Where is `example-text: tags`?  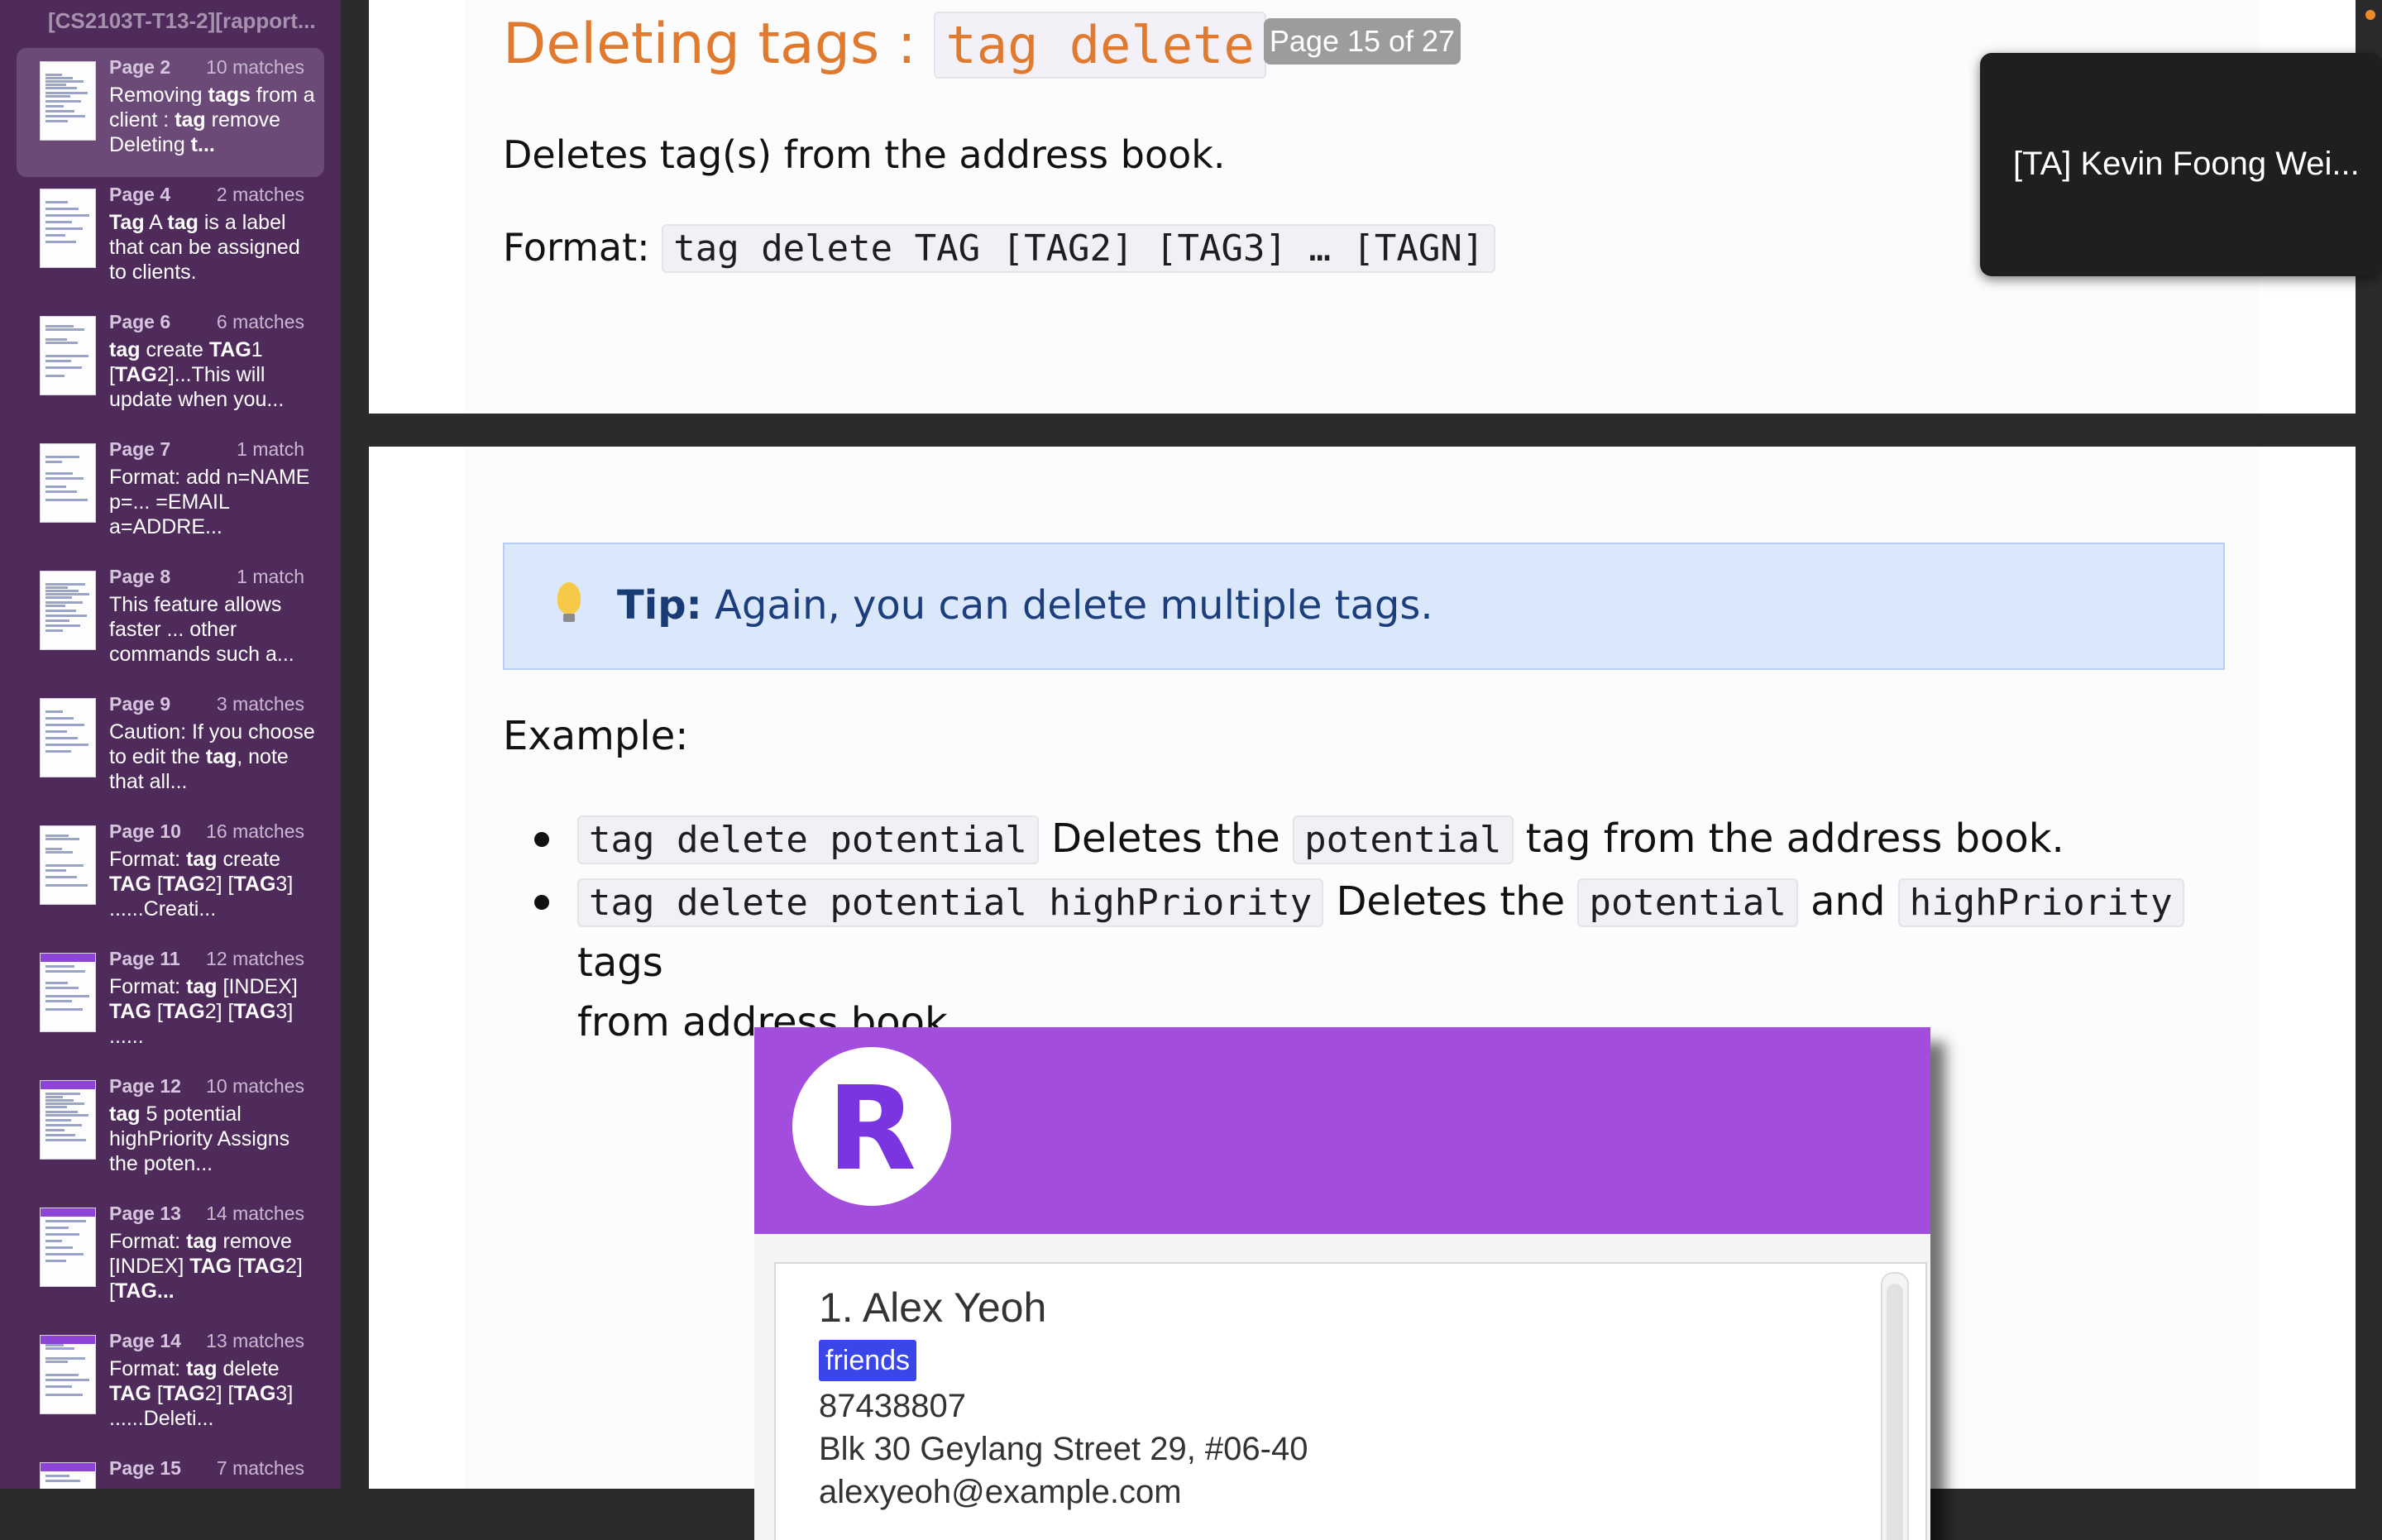
example-text: tags is located at coordinates (620, 963).